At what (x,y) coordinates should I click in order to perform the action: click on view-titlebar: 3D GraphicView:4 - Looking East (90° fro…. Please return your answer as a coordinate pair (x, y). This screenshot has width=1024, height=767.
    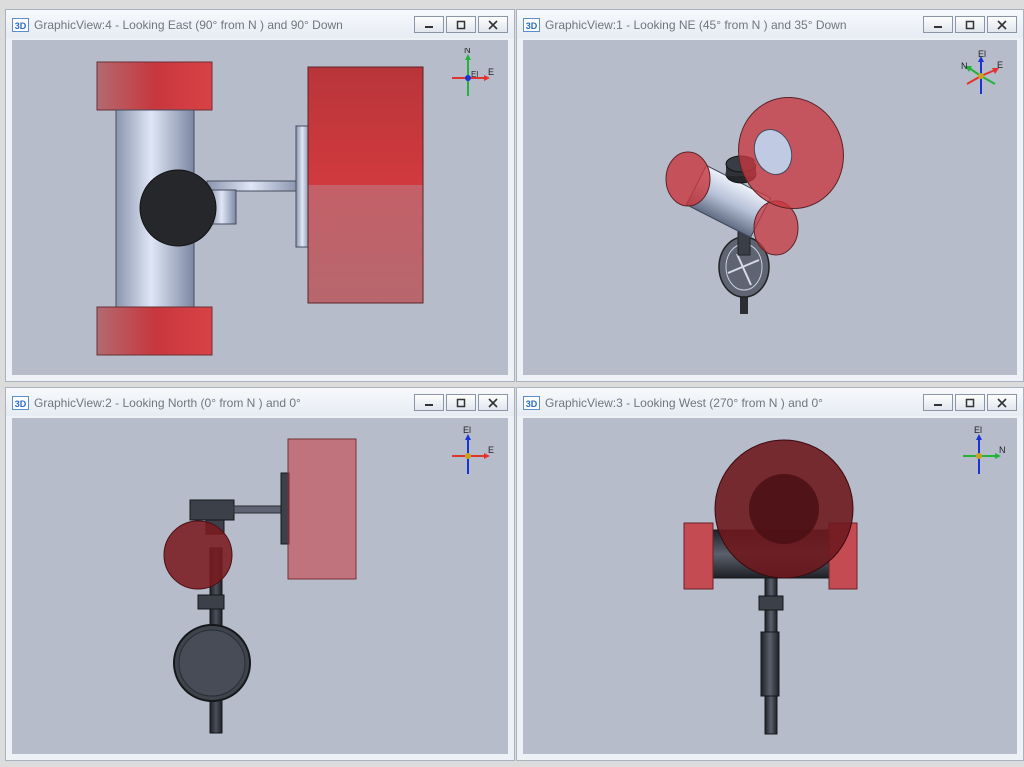
    Looking at the image, I should click on (260, 24).